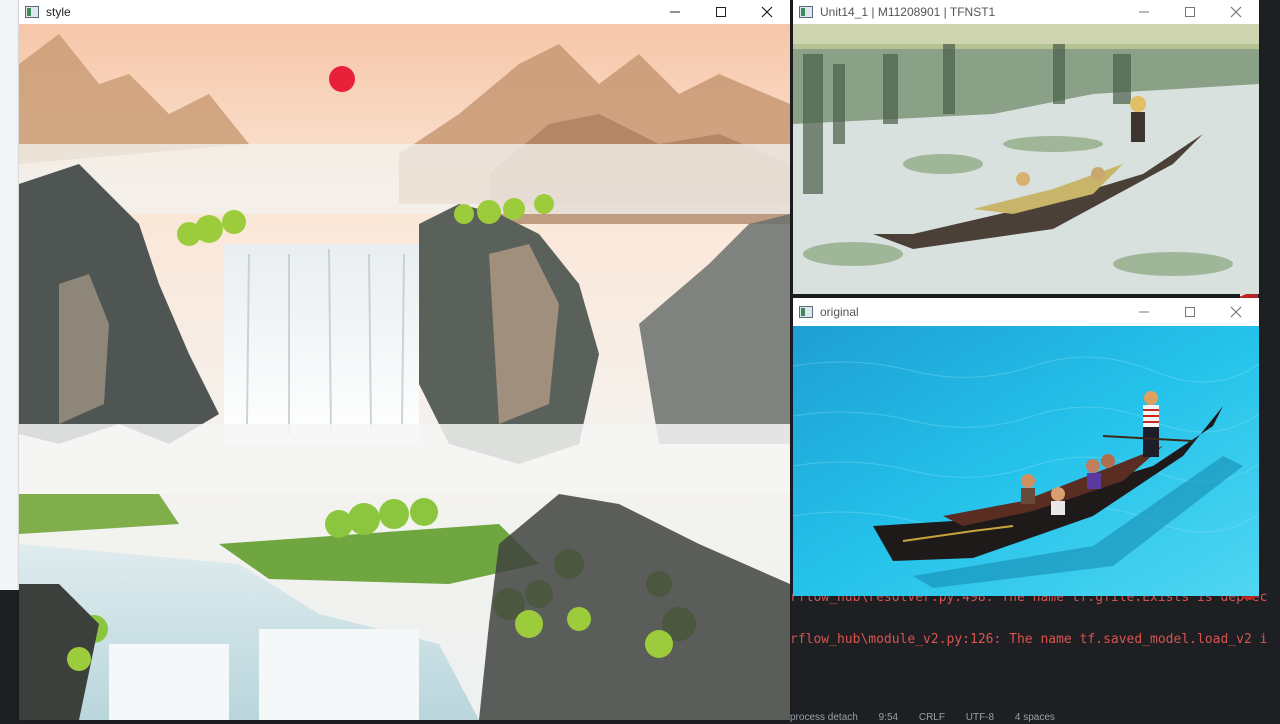 This screenshot has width=1280, height=724. I want to click on window-title: original, so click(839, 312).